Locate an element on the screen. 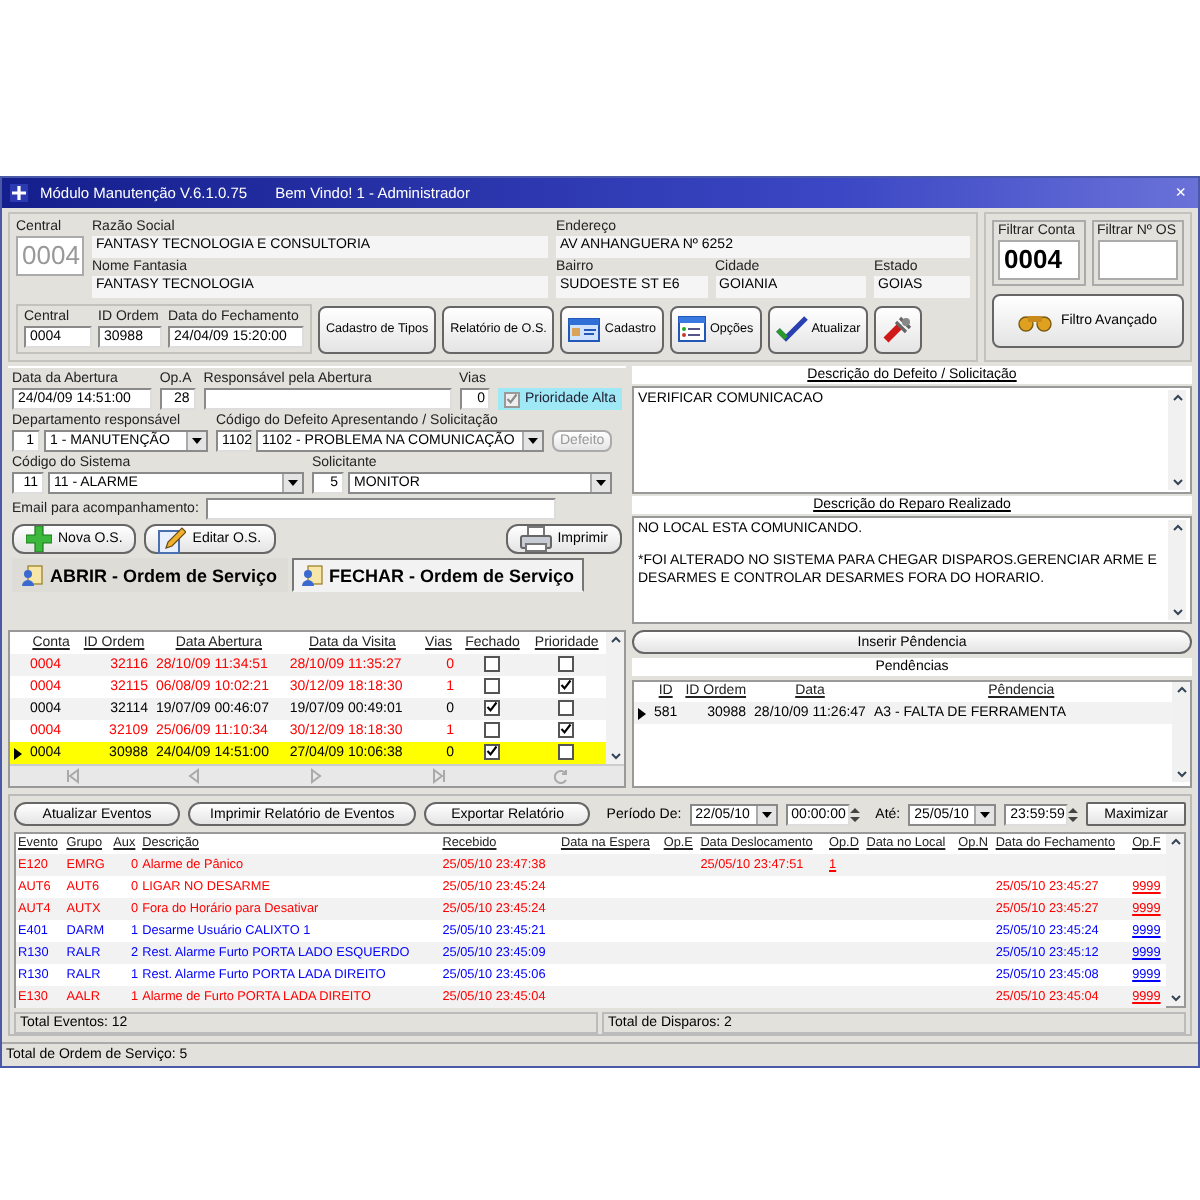  tools-icon is located at coordinates (898, 329).